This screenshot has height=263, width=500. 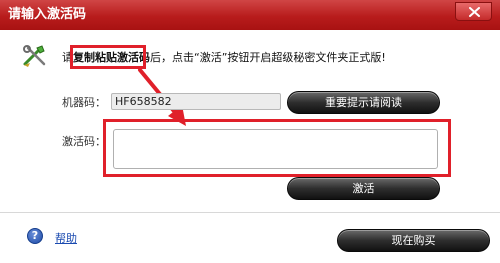 I want to click on footer-divider, so click(x=250, y=212).